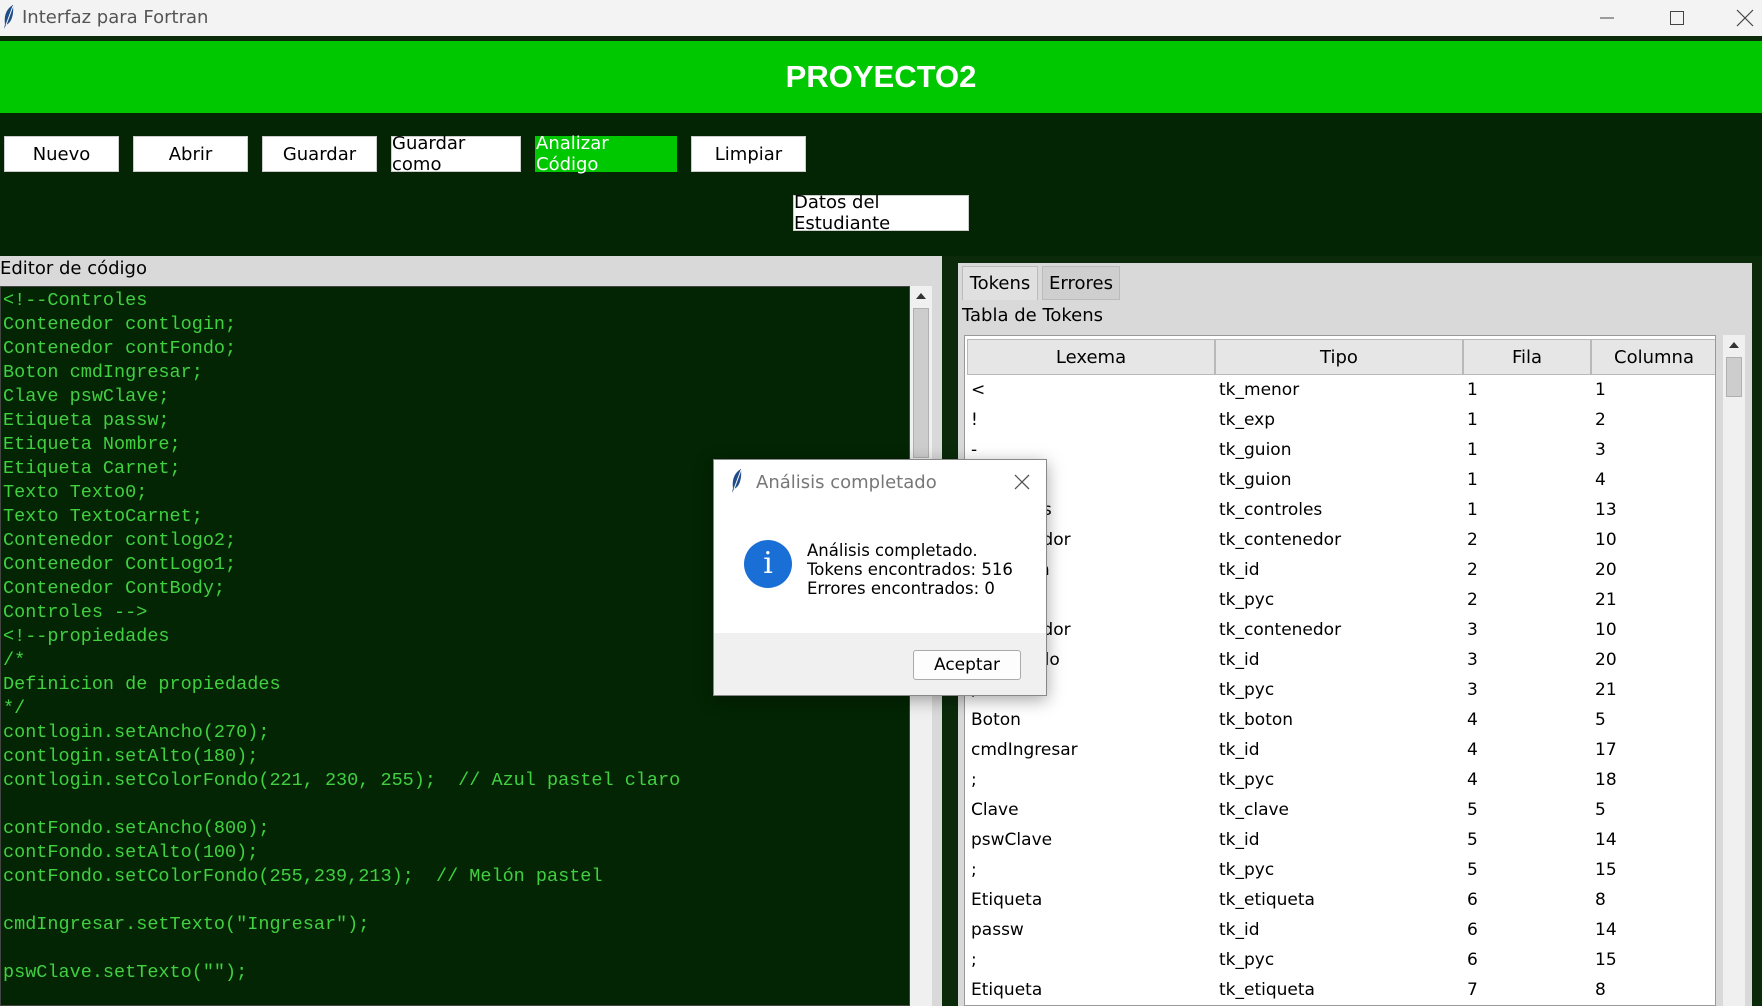 The width and height of the screenshot is (1762, 1006). What do you see at coordinates (1340, 511) in the screenshot?
I see `table-row: Controlestk_controles113` at bounding box center [1340, 511].